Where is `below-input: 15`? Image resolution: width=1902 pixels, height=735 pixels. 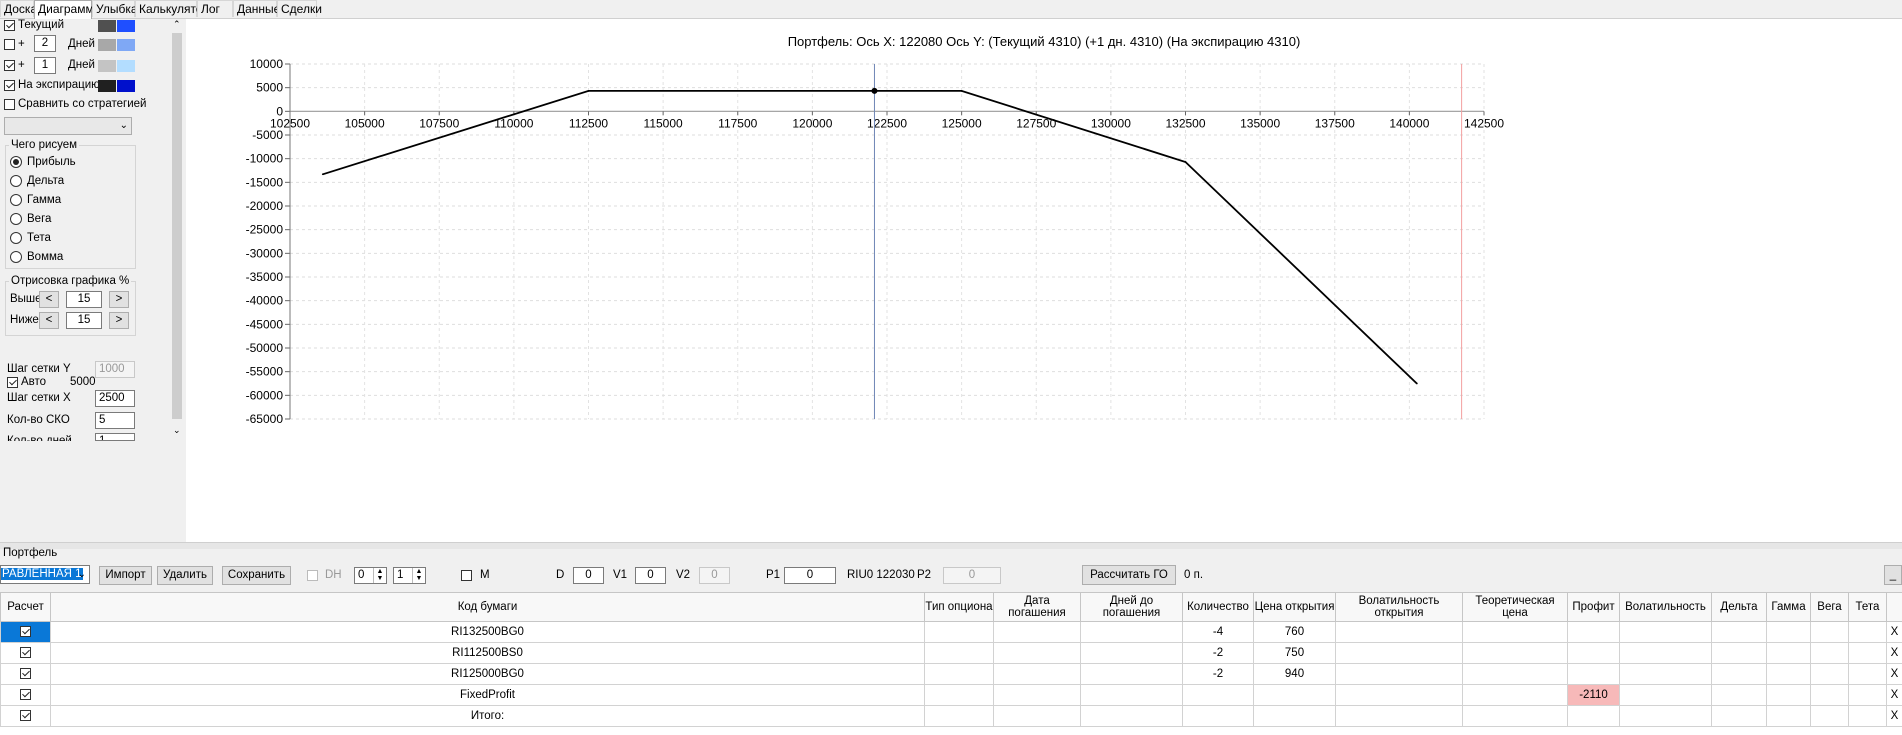
below-input: 15 is located at coordinates (84, 320).